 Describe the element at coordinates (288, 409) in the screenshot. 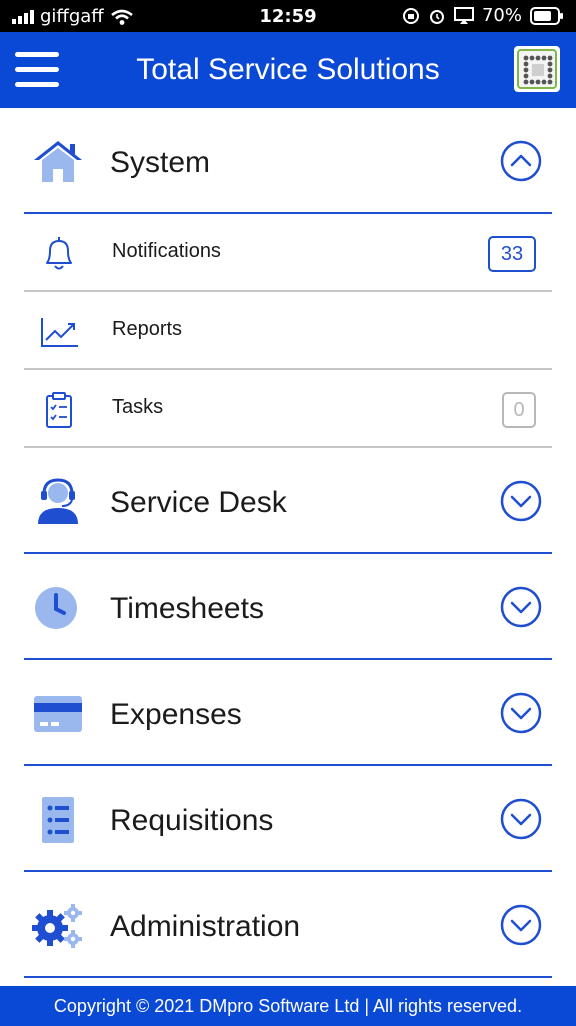

I see `menu-item-tasks: Tasks 0` at that location.